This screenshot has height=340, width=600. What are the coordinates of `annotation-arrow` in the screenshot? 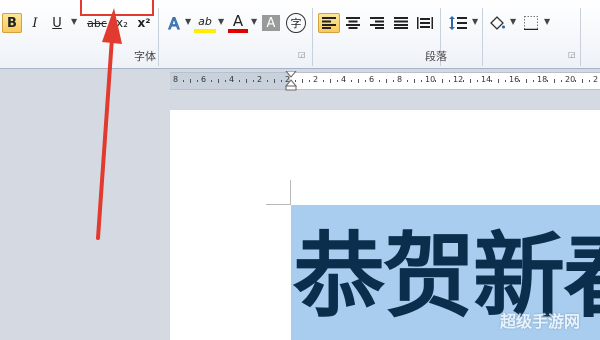 It's located at (109, 124).